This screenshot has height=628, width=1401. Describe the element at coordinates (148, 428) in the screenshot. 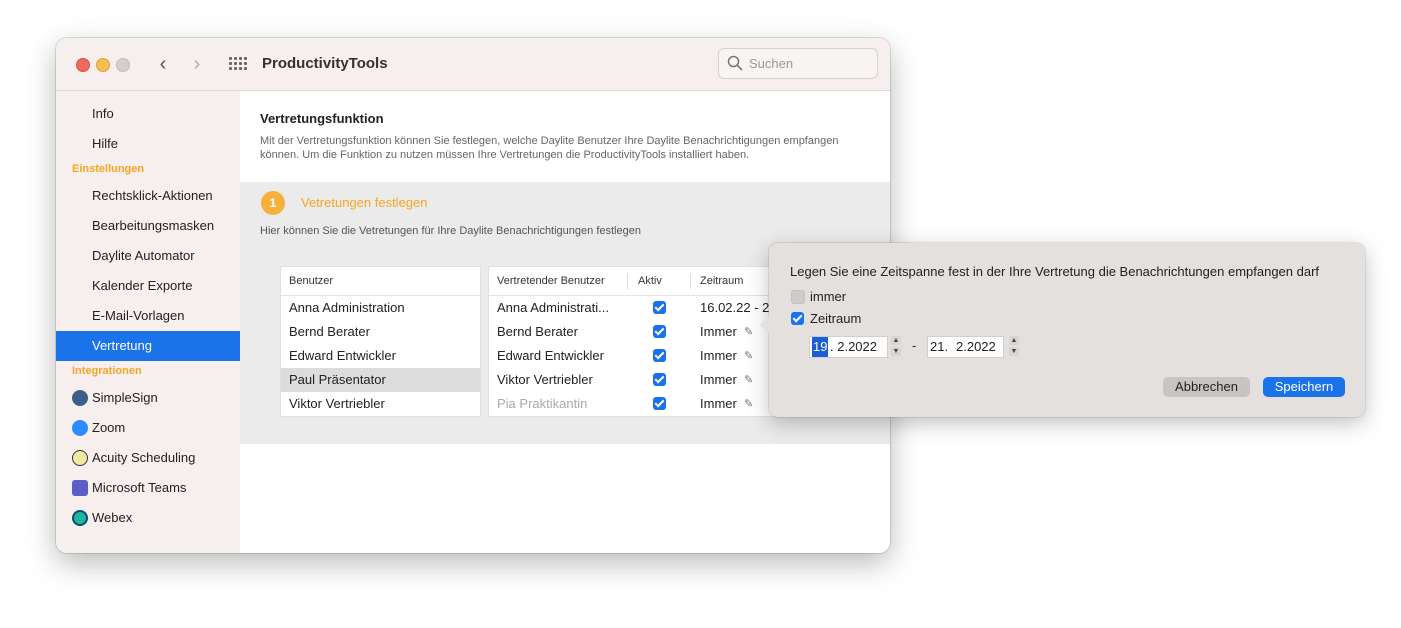

I see `sidebar-item-zoom: Zoom` at that location.